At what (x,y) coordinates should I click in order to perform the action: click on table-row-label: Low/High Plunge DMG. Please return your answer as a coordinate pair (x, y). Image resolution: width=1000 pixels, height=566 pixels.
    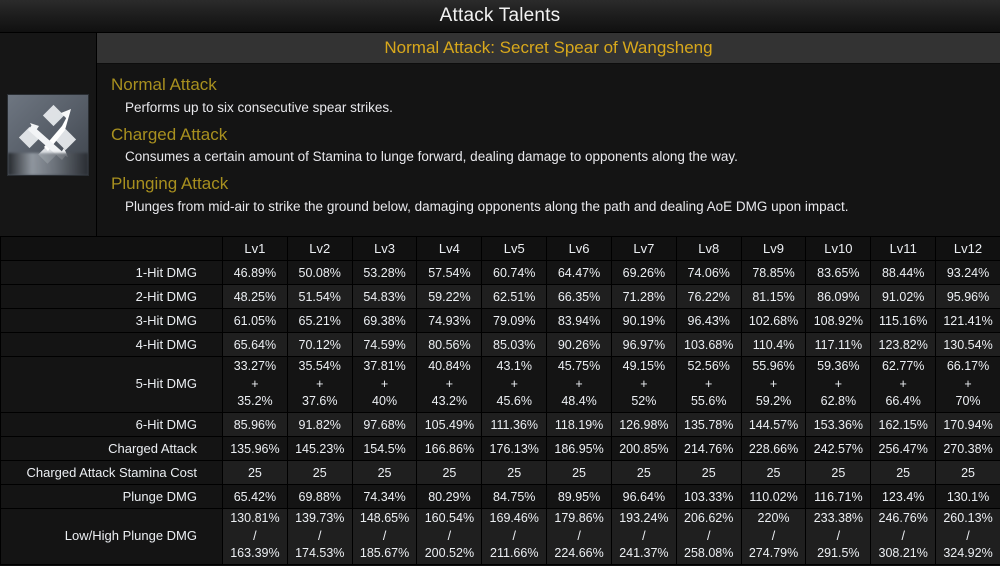
    Looking at the image, I should click on (111, 536).